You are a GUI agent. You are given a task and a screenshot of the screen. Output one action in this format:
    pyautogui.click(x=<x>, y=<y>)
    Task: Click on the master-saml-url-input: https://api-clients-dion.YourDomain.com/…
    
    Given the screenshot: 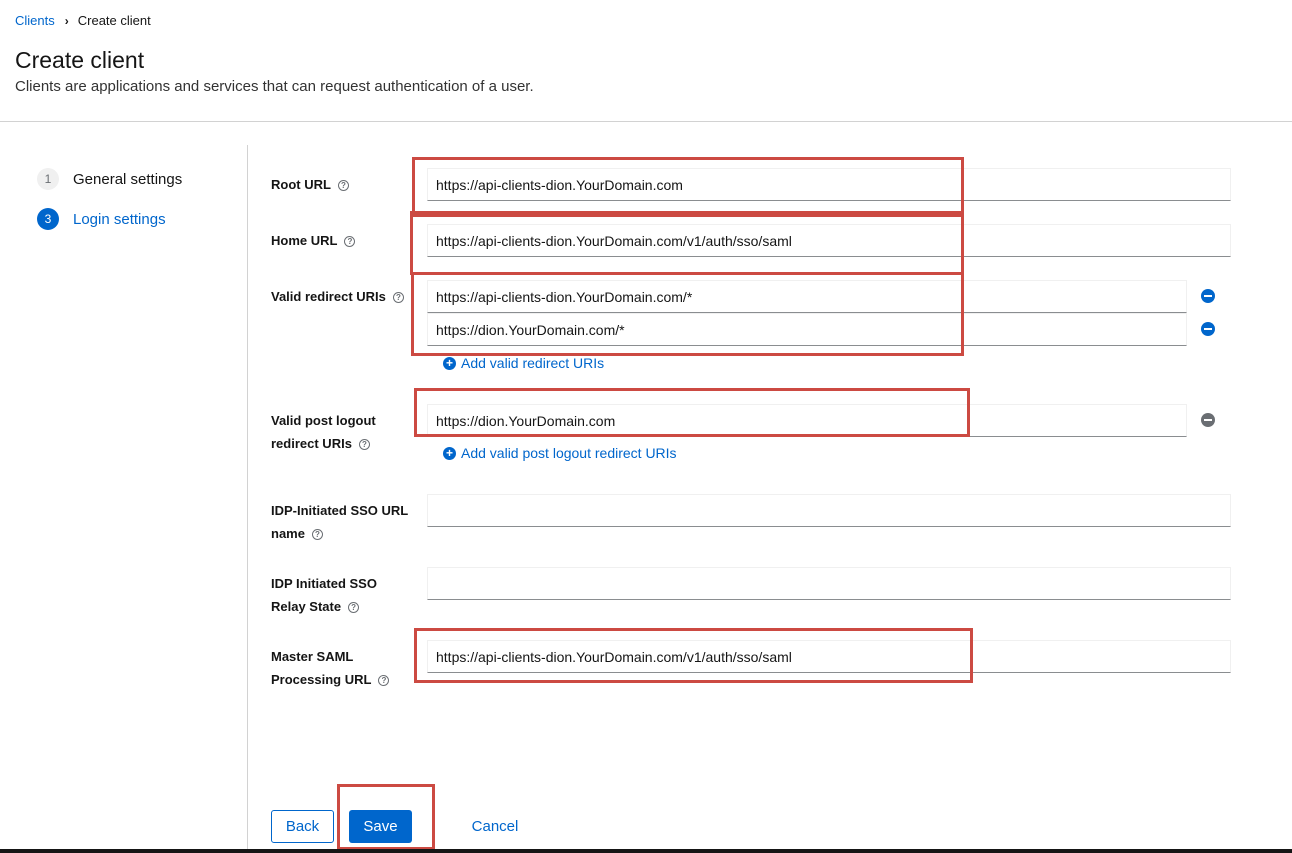 What is the action you would take?
    pyautogui.click(x=829, y=656)
    